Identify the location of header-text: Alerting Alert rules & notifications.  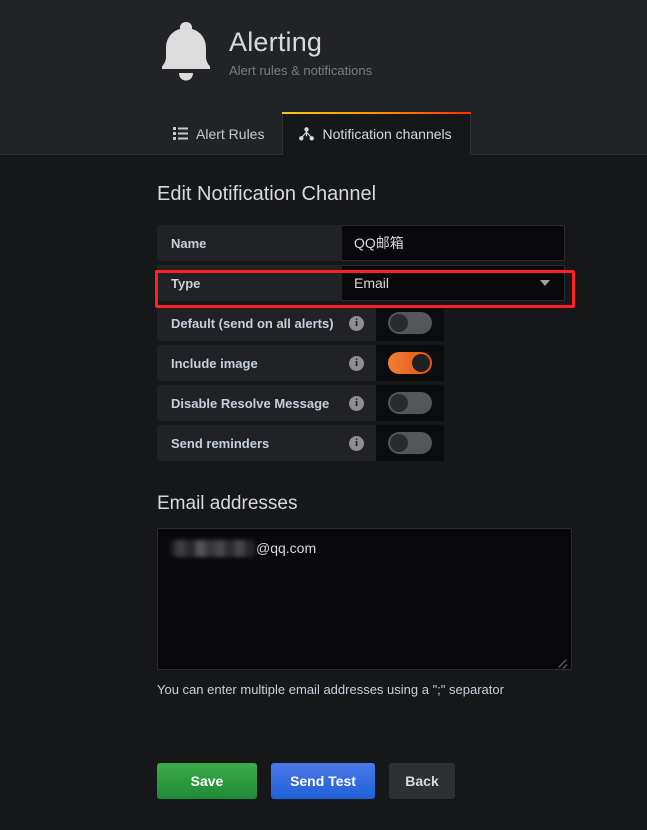
(300, 47).